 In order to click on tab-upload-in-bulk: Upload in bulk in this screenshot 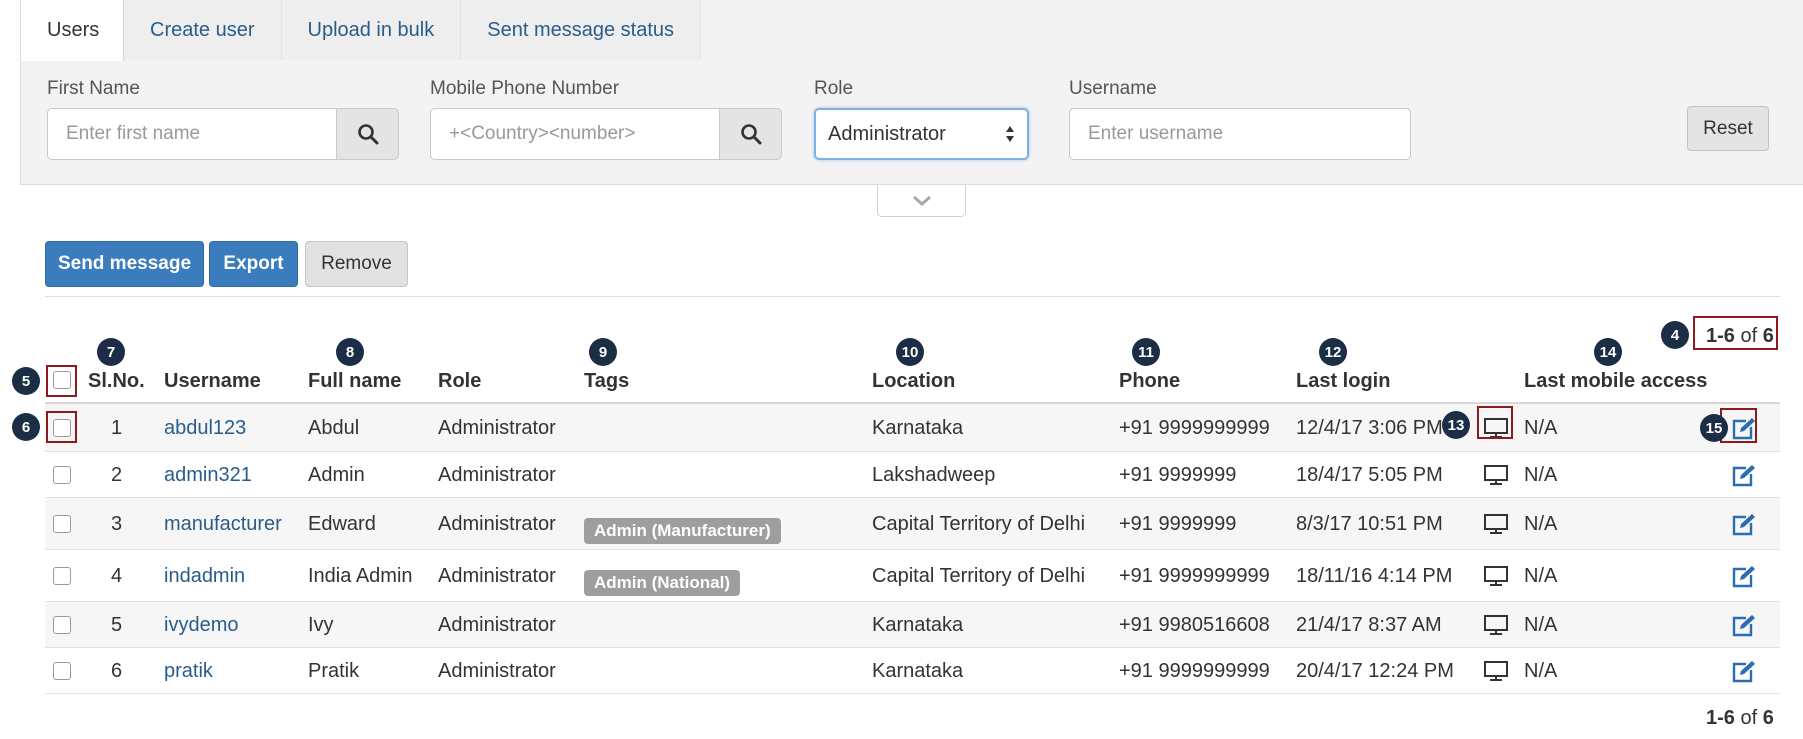, I will do `click(371, 30)`.